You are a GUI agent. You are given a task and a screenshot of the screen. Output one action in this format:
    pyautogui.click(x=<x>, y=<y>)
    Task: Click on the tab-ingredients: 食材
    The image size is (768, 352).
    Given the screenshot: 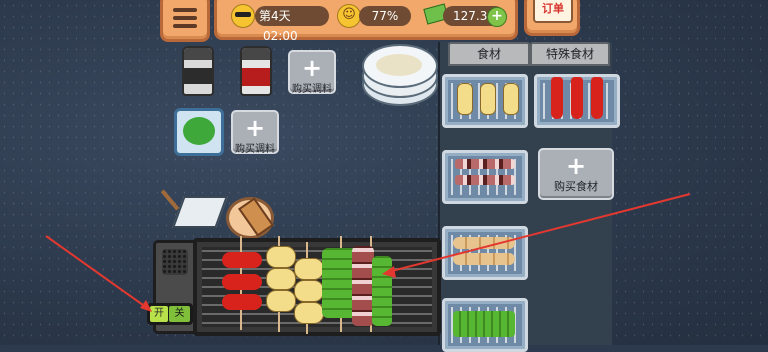 What is the action you would take?
    pyautogui.click(x=489, y=54)
    